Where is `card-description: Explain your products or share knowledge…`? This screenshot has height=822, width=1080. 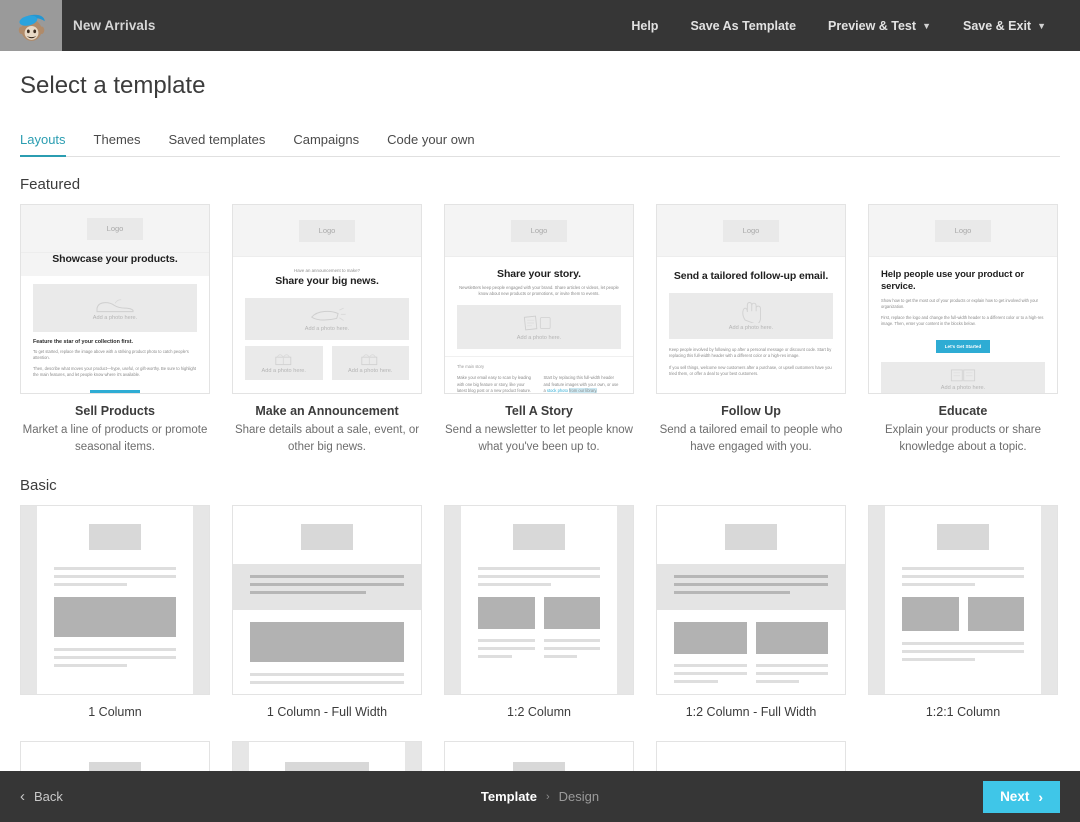 card-description: Explain your products or share knowledge… is located at coordinates (963, 438).